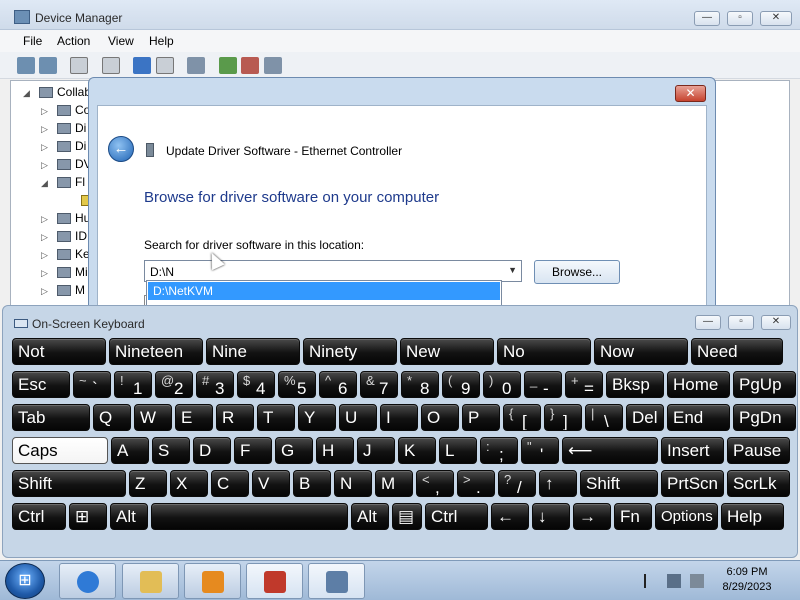 Image resolution: width=800 pixels, height=600 pixels. Describe the element at coordinates (142, 65) in the screenshot. I see `help-icon` at that location.